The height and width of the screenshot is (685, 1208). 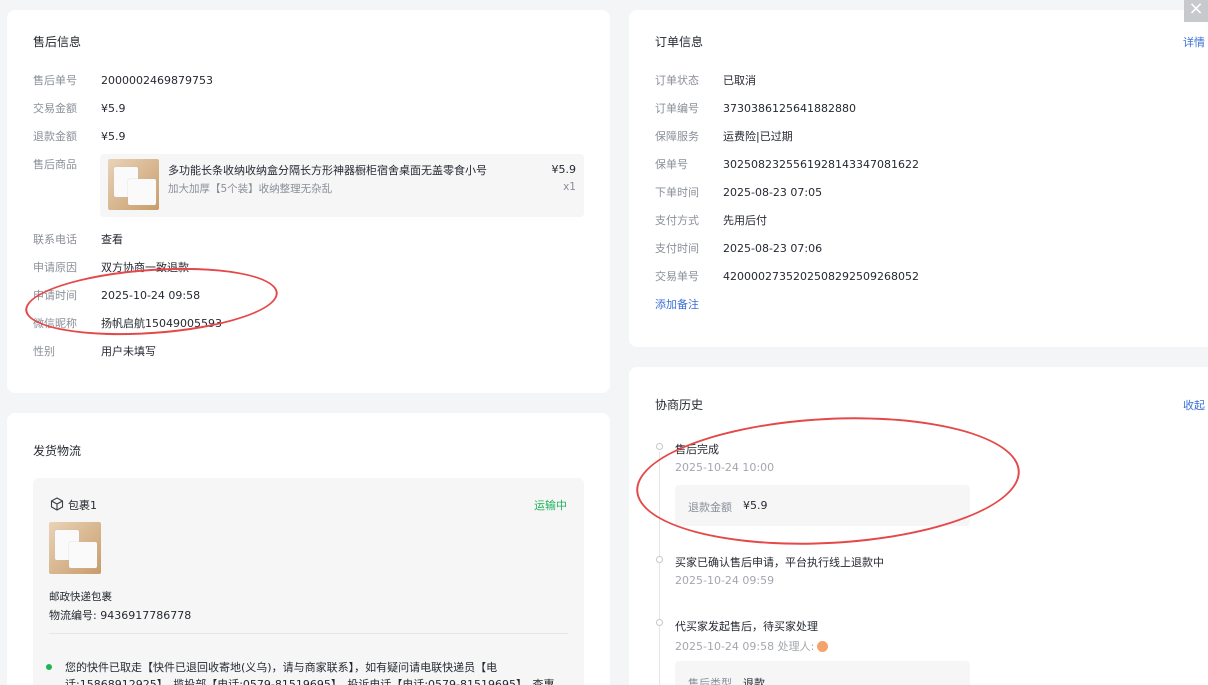 What do you see at coordinates (773, 248) in the screenshot?
I see `row-value: 2025-08-23 07:06` at bounding box center [773, 248].